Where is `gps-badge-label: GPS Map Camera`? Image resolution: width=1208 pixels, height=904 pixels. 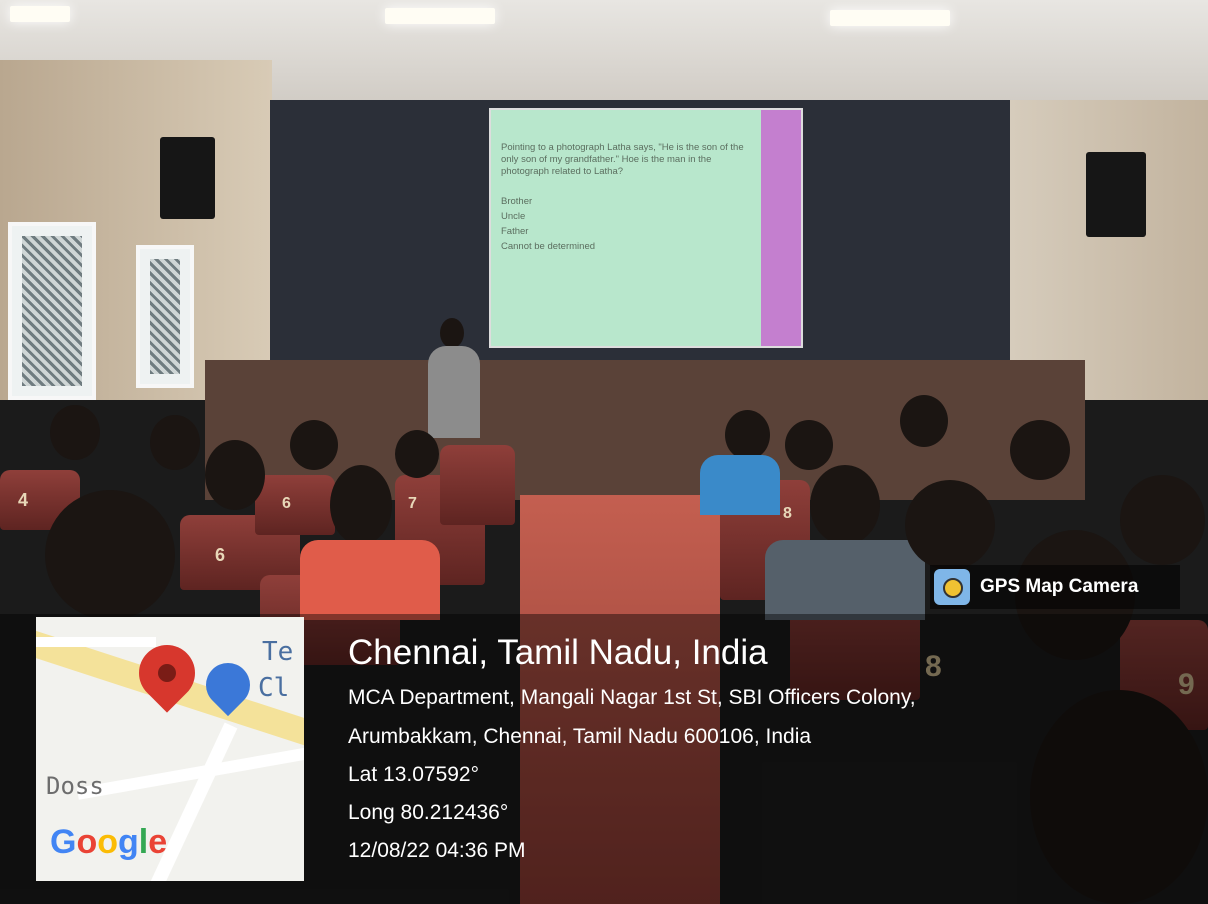 gps-badge-label: GPS Map Camera is located at coordinates (1059, 586).